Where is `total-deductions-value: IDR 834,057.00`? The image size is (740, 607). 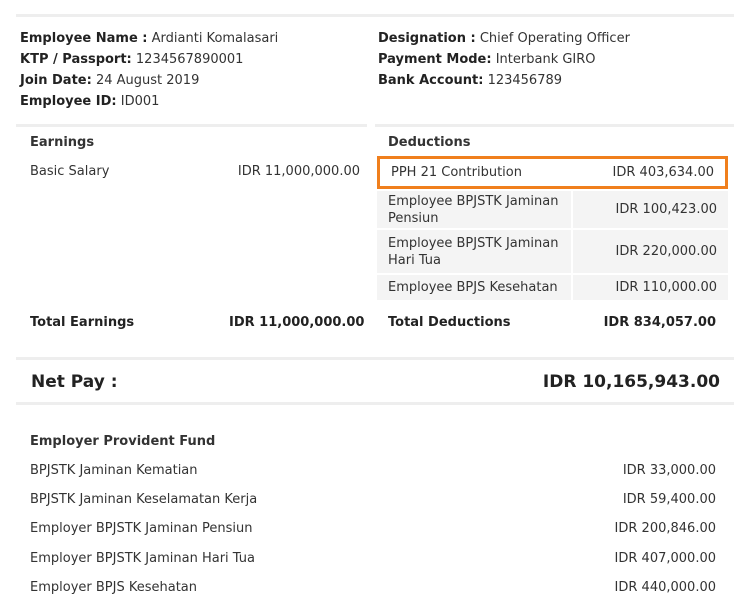 total-deductions-value: IDR 834,057.00 is located at coordinates (659, 322).